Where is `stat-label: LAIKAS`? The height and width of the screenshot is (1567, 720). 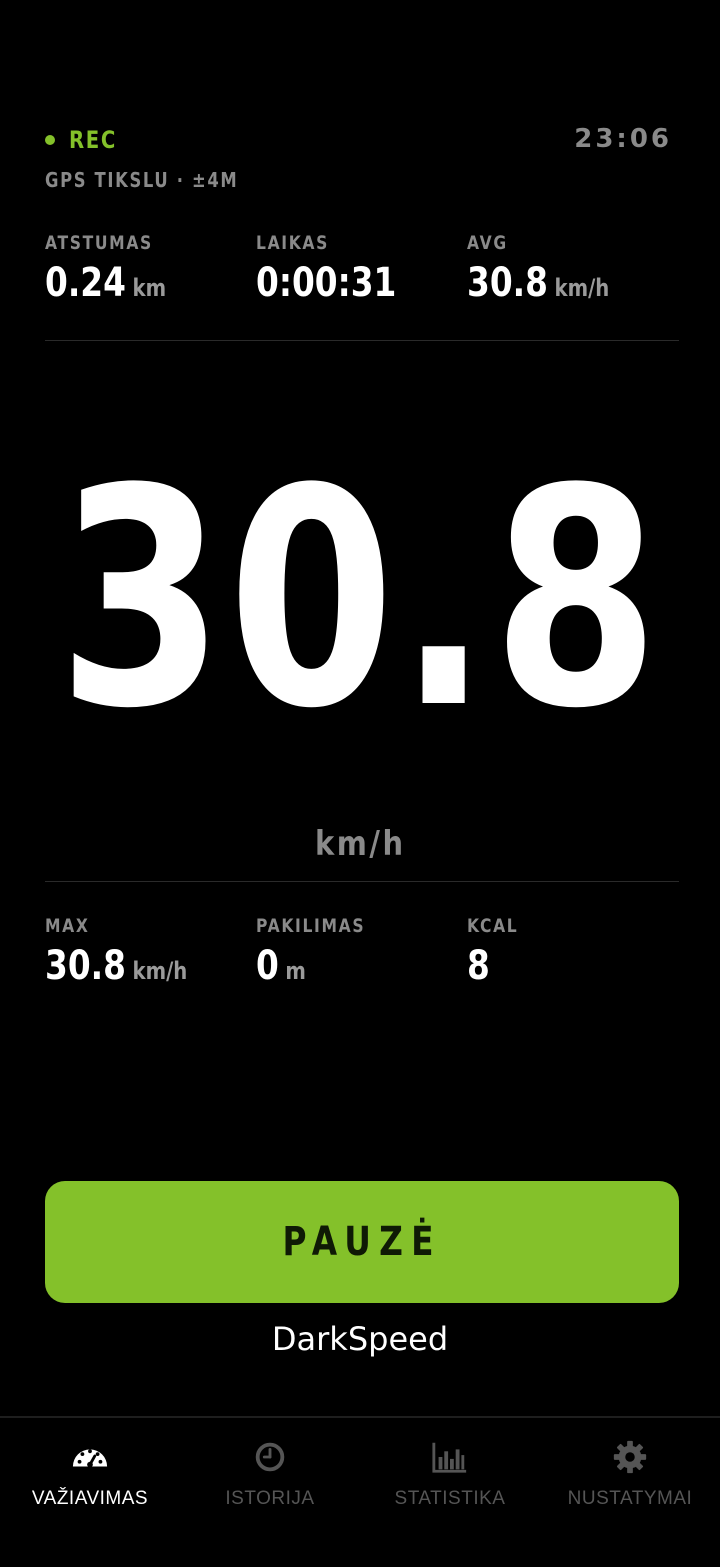
stat-label: LAIKAS is located at coordinates (292, 243).